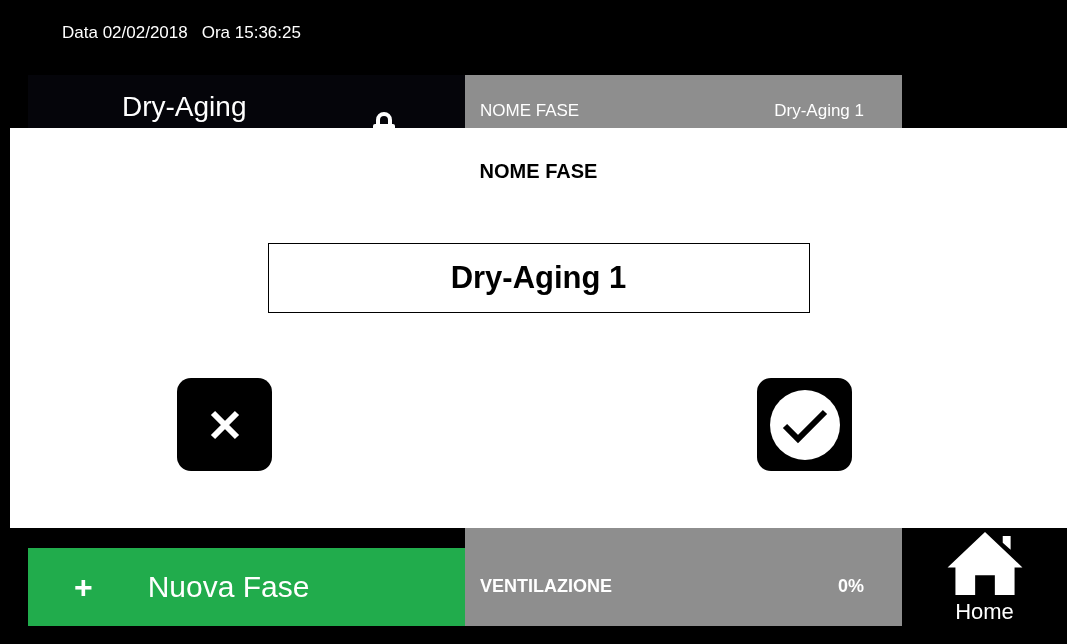 This screenshot has height=644, width=1067. I want to click on confirm-button, so click(804, 424).